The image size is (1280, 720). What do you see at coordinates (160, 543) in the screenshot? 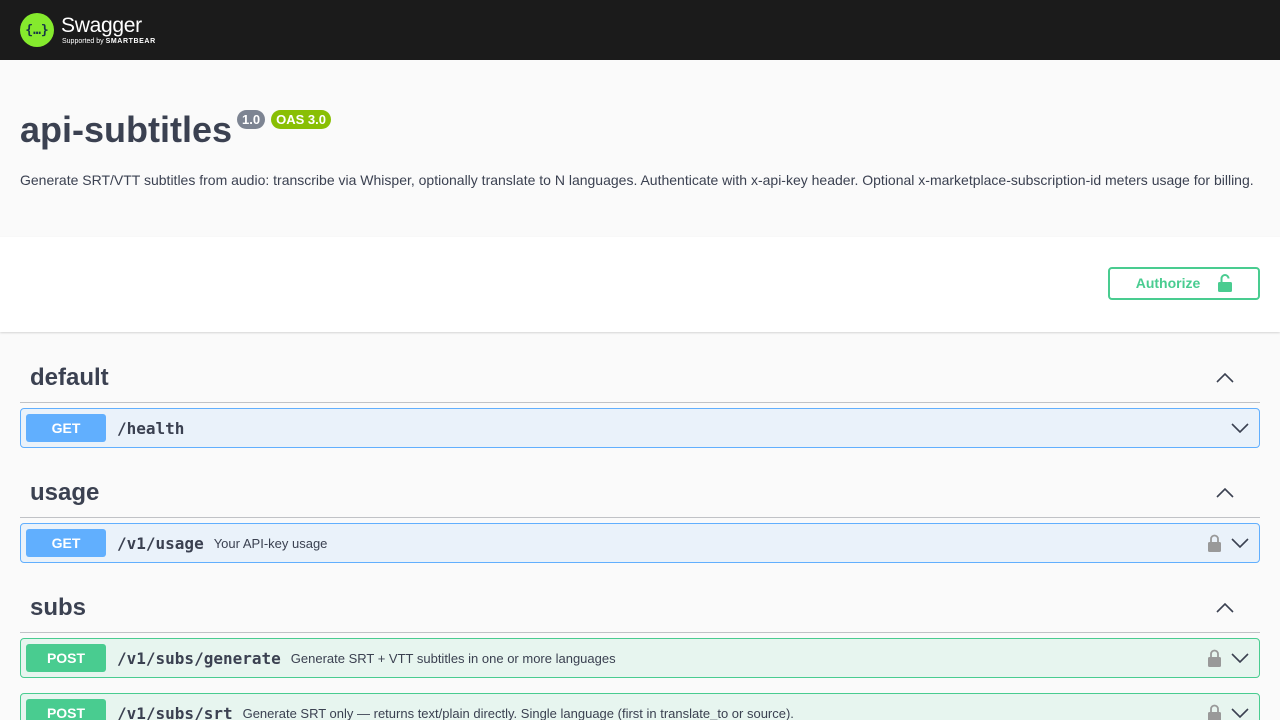
I see `endpoint-path: /v1/usage` at bounding box center [160, 543].